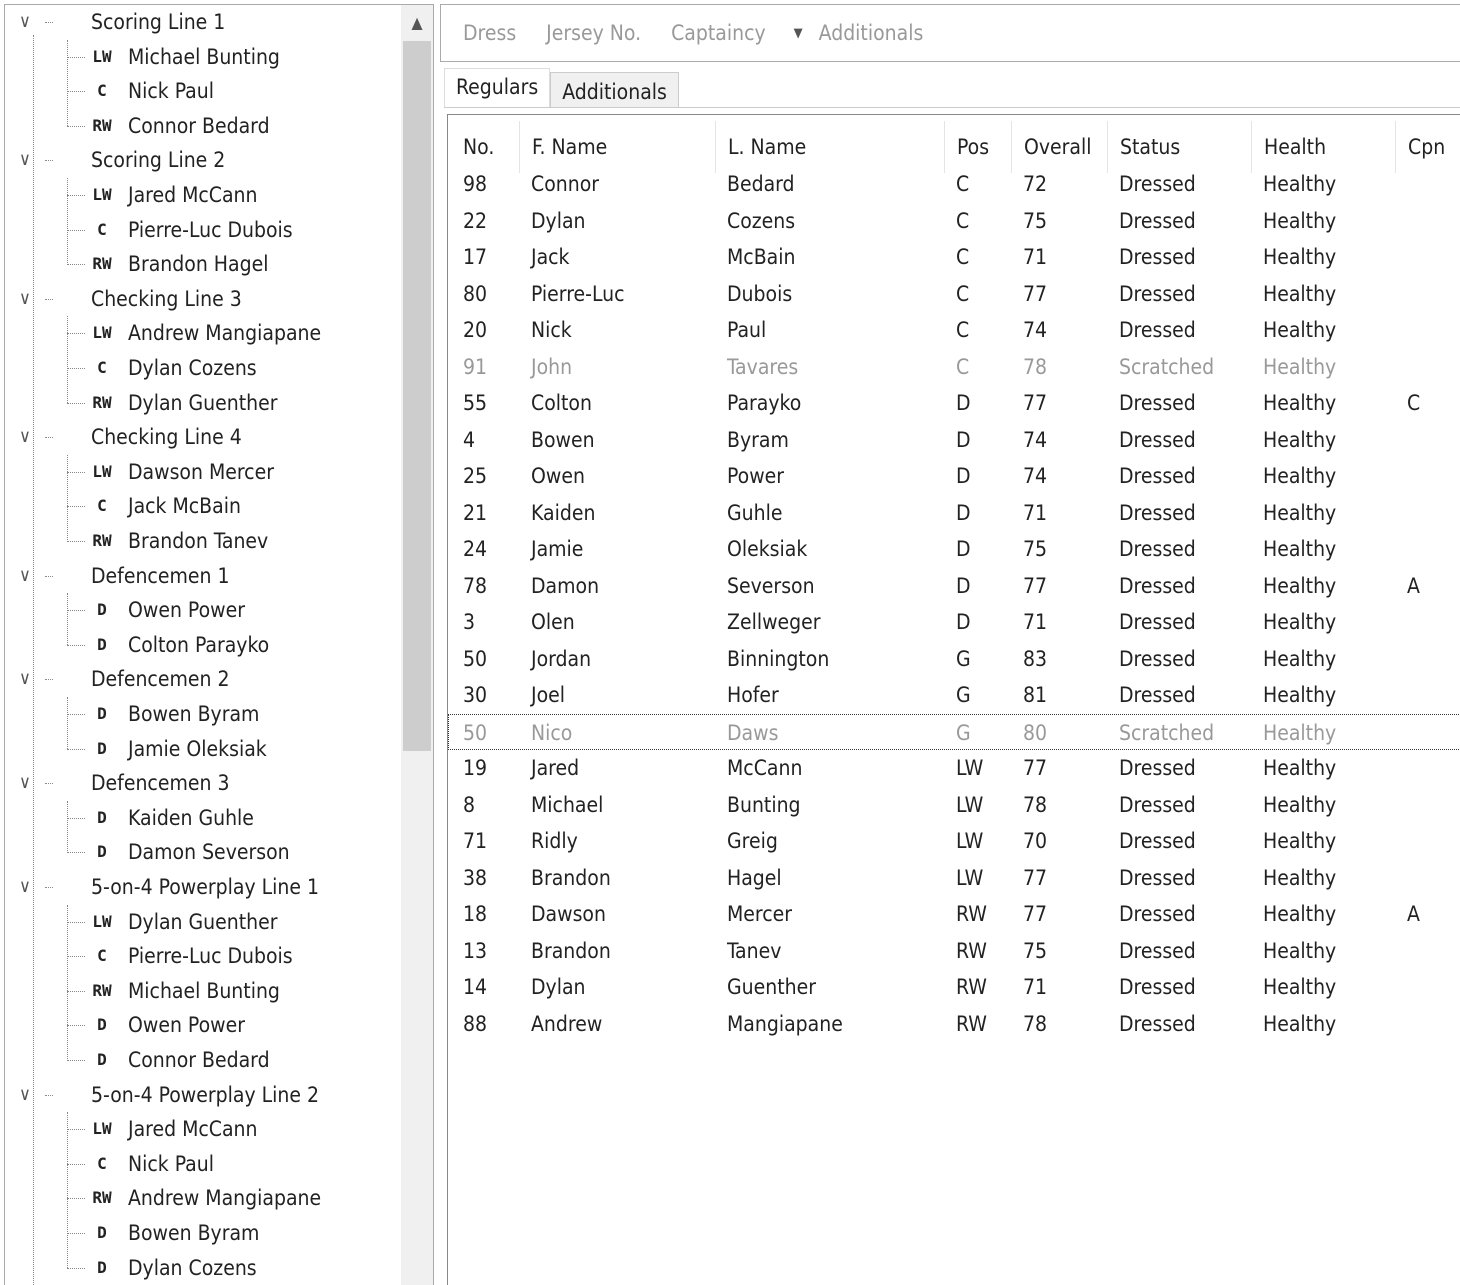 This screenshot has height=1285, width=1460. What do you see at coordinates (954, 440) in the screenshot?
I see `table-row: 4 Bowen Byram D 74 Dressed Healthy` at bounding box center [954, 440].